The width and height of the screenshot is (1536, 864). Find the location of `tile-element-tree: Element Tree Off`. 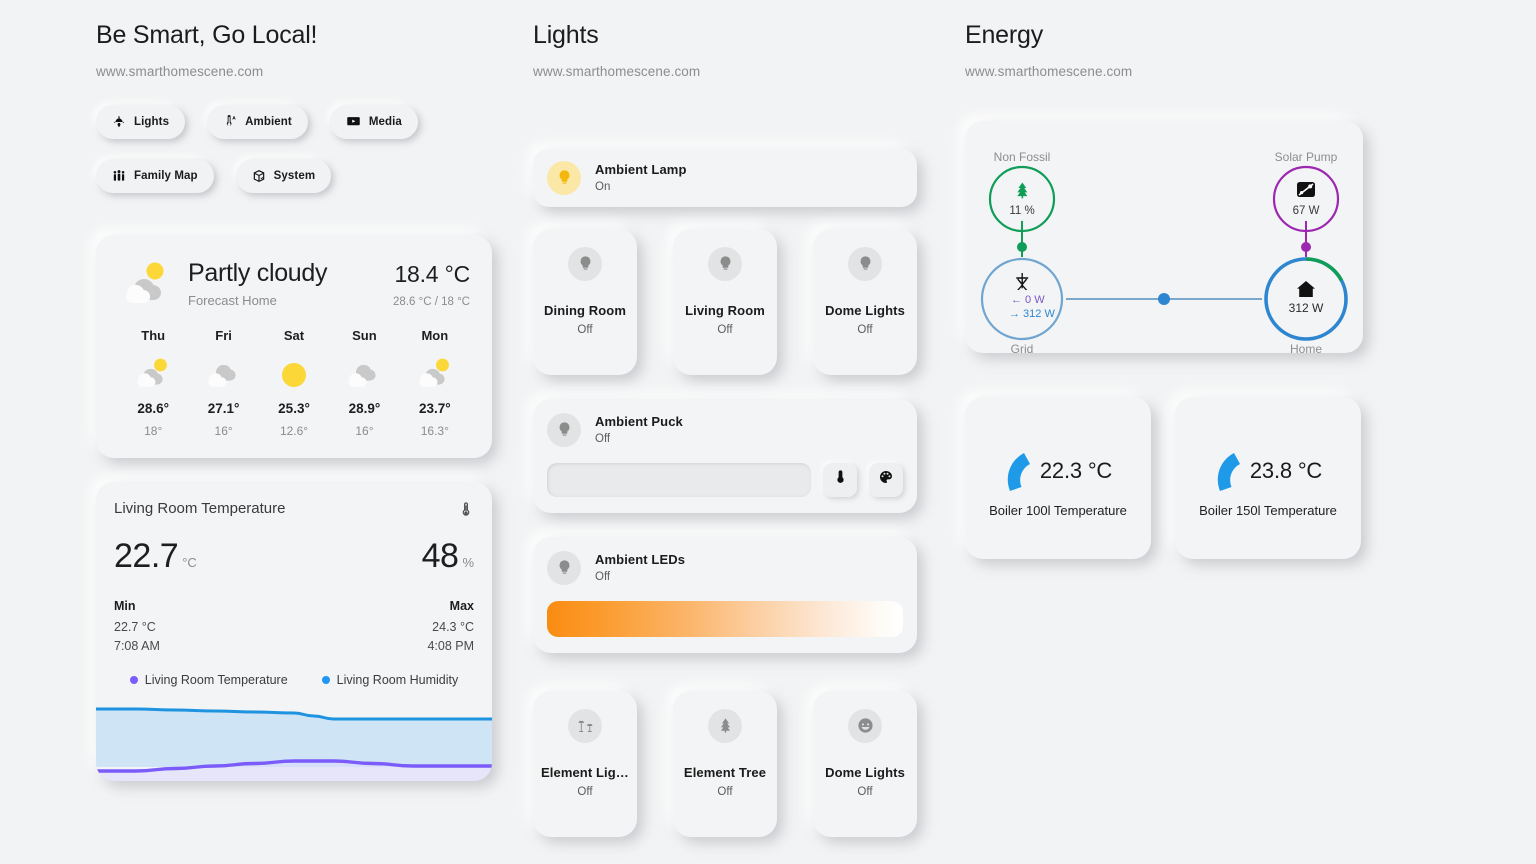

tile-element-tree: Element Tree Off is located at coordinates (725, 763).